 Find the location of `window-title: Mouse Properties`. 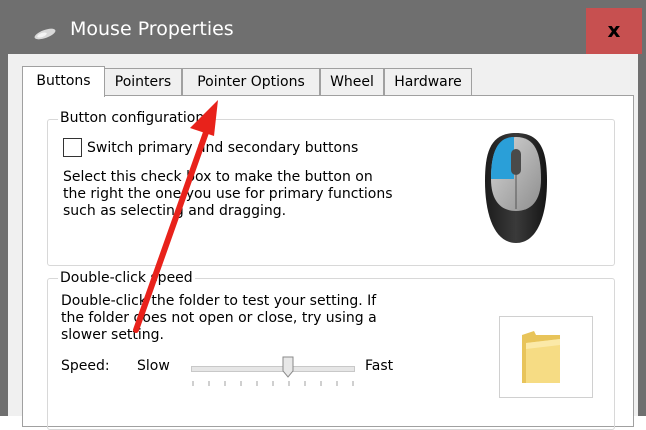

window-title: Mouse Properties is located at coordinates (152, 29).